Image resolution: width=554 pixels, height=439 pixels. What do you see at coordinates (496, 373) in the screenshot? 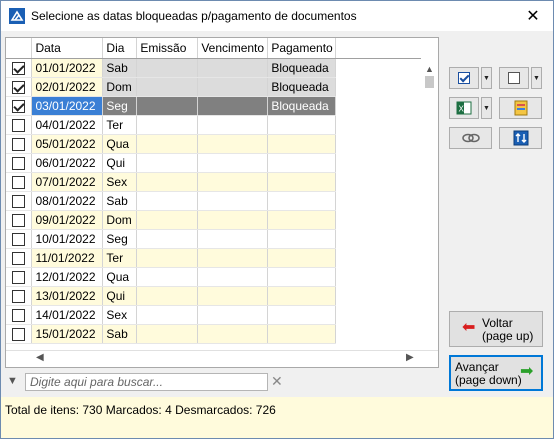
I see `avancar-button: Avançar (page down) ➡` at bounding box center [496, 373].